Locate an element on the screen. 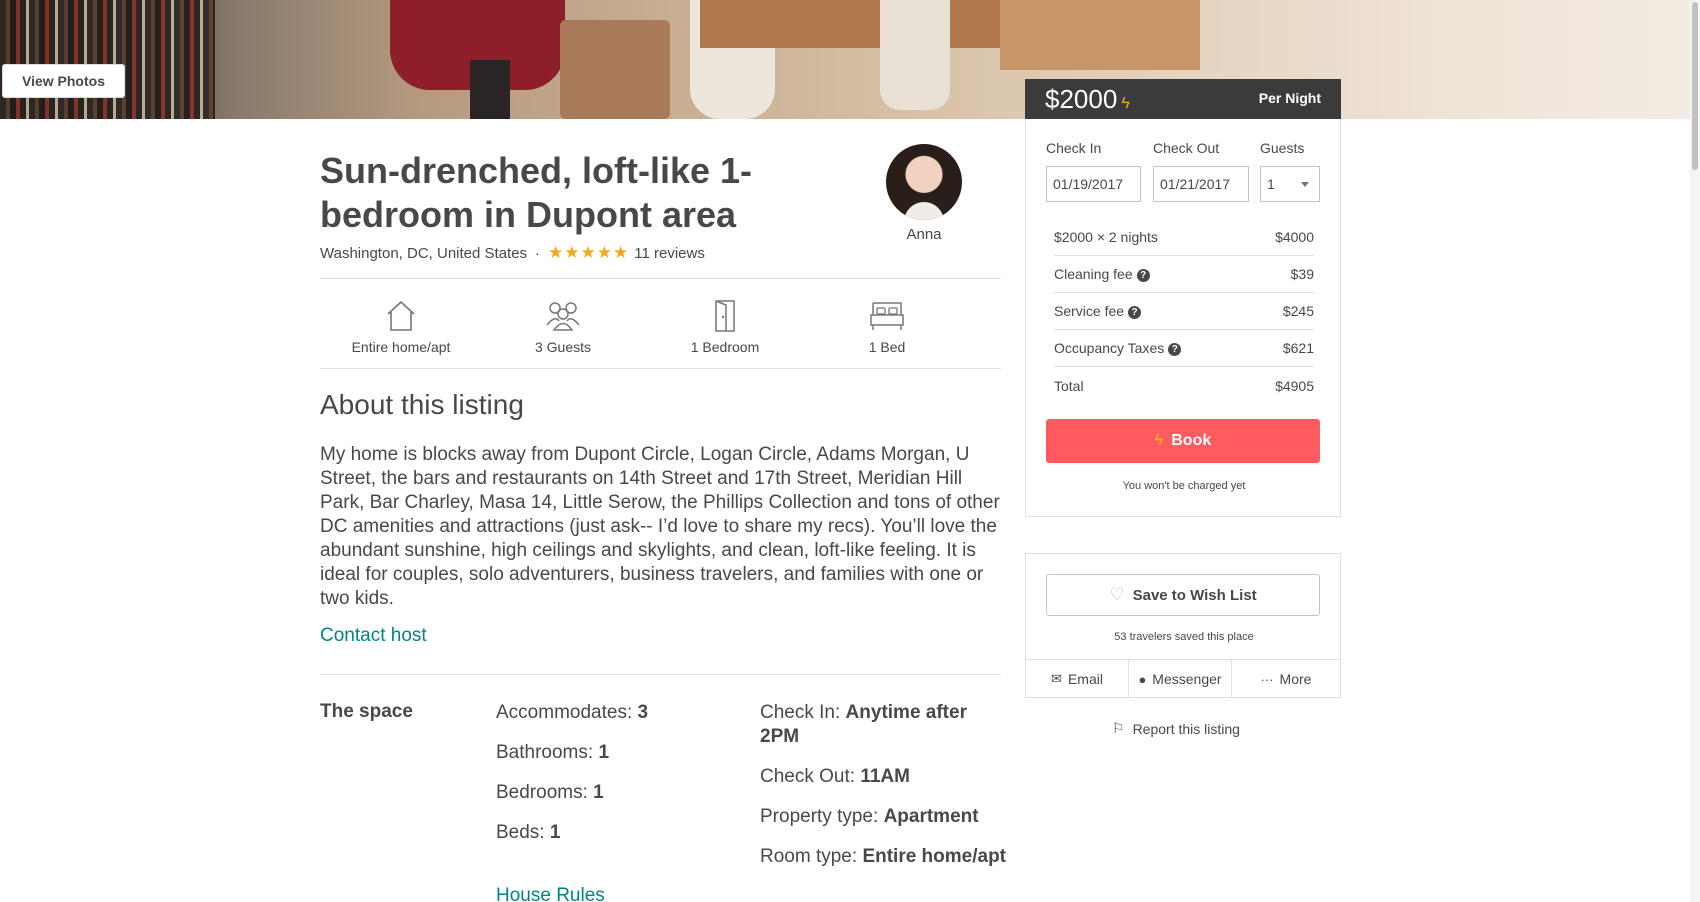 This screenshot has width=1700, height=902. save-to-wishlist-button: ♡ Save to Wish List is located at coordinates (1183, 595).